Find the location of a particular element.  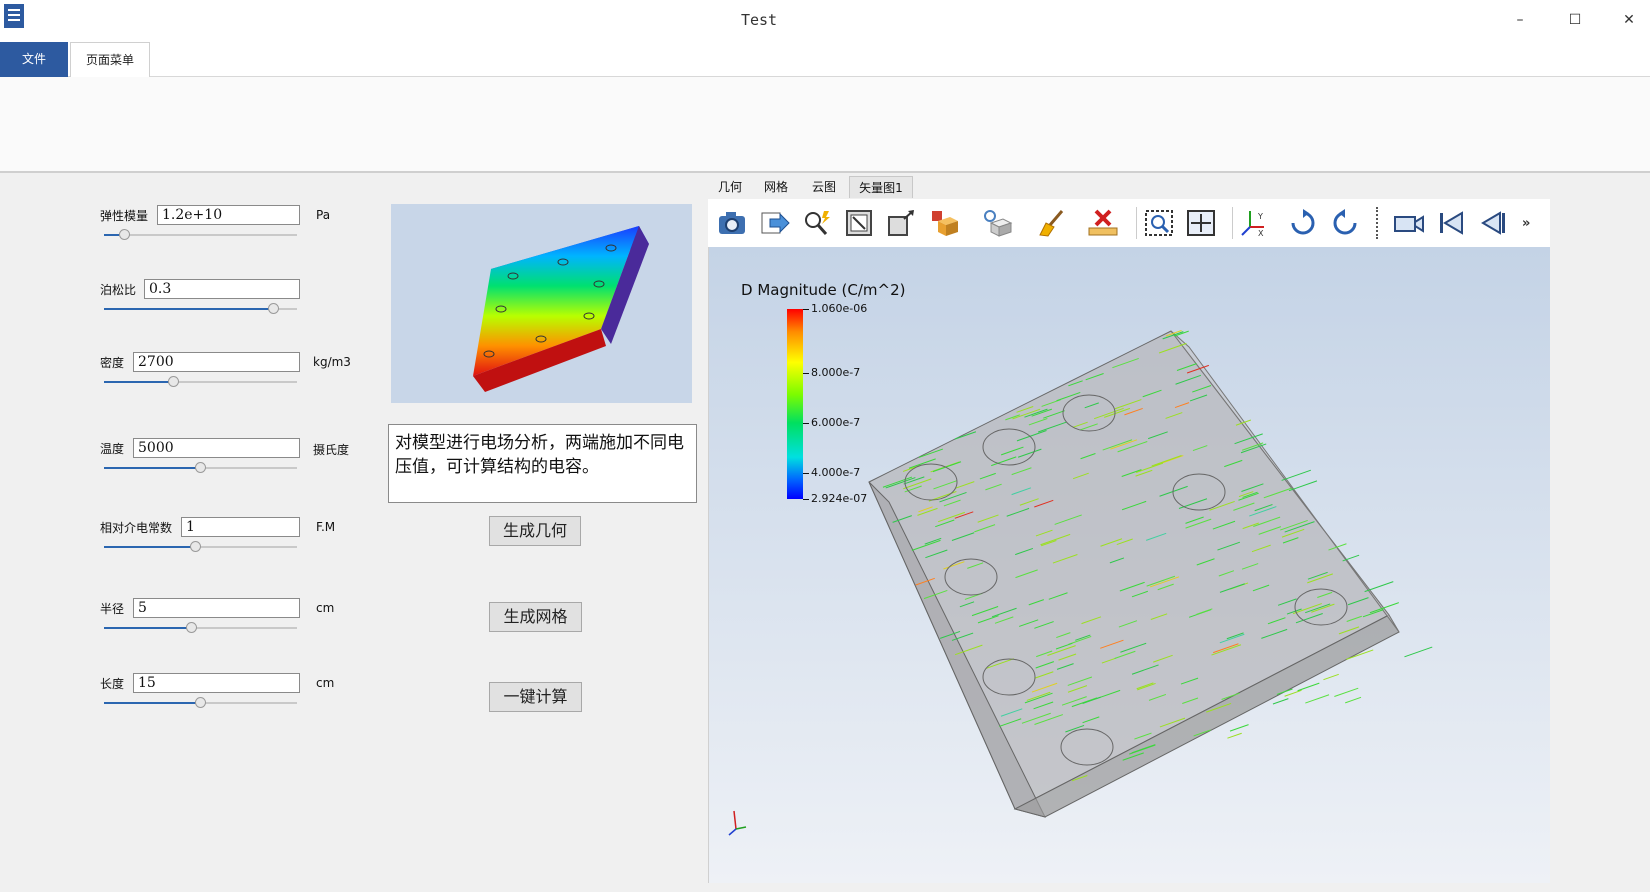

light-cube-icon is located at coordinates (998, 223).